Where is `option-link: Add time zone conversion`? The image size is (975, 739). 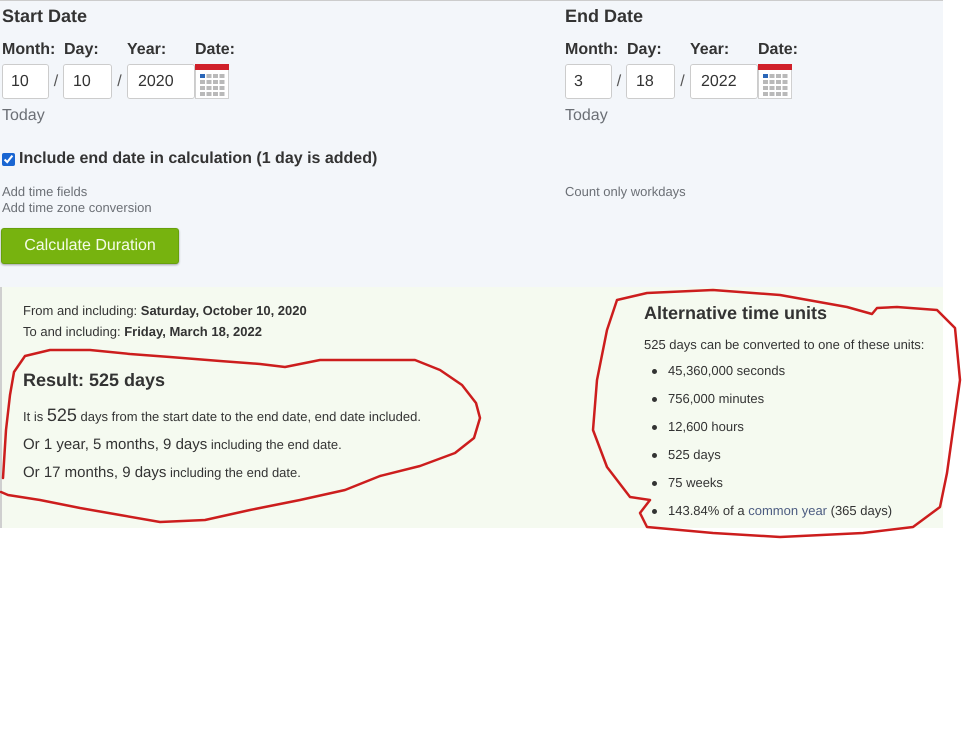
option-link: Add time zone conversion is located at coordinates (77, 208).